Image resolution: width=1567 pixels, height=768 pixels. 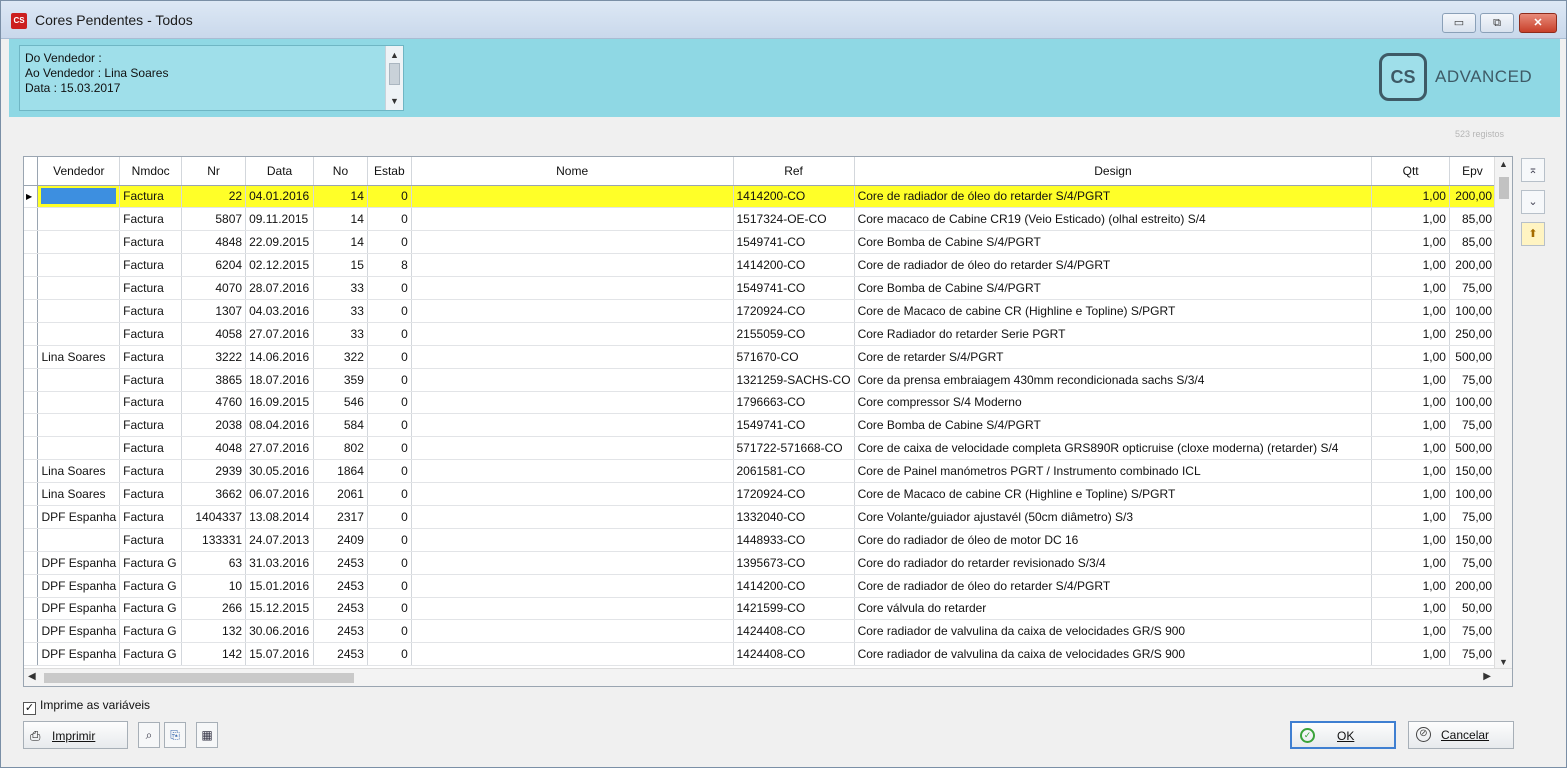 What do you see at coordinates (794, 219) in the screenshot?
I see `cell-ref: 1517324-OE-CO` at bounding box center [794, 219].